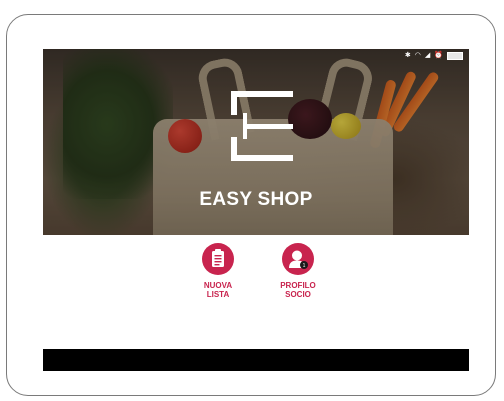 The height and width of the screenshot is (401, 504). I want to click on signal-icon: ◢, so click(427, 55).